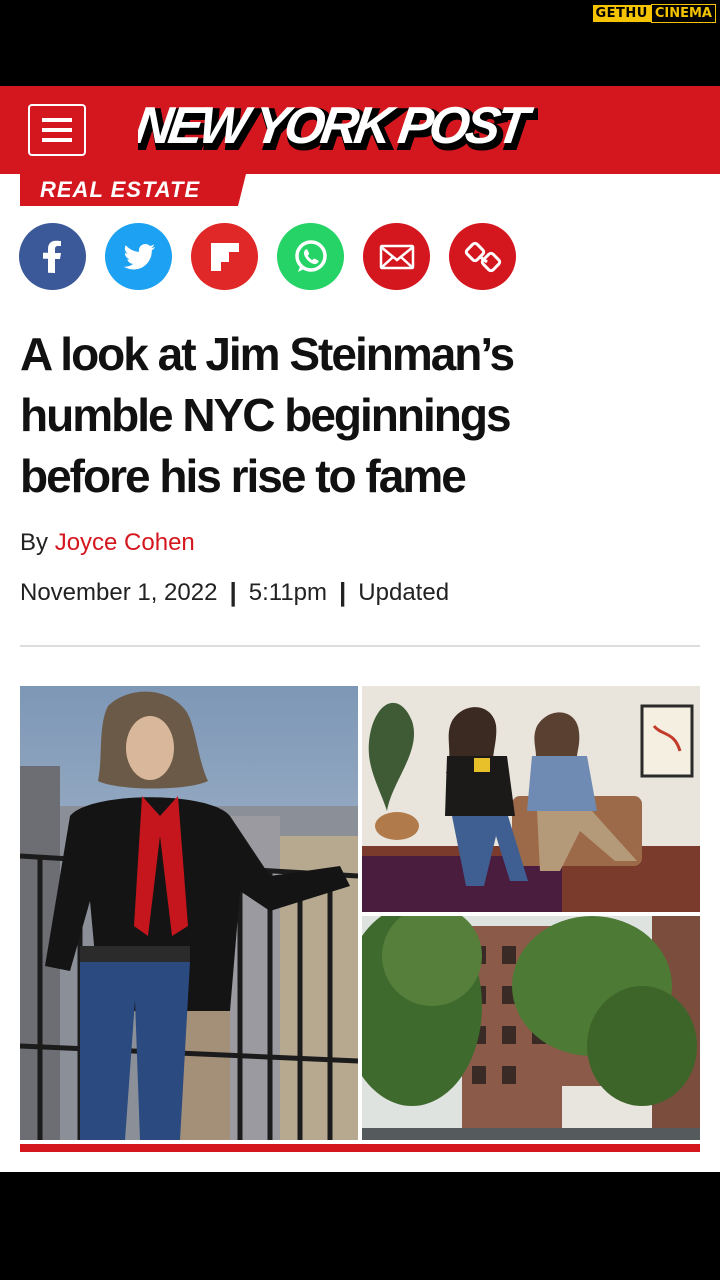  I want to click on byline: By Joyce Cohen, so click(107, 543).